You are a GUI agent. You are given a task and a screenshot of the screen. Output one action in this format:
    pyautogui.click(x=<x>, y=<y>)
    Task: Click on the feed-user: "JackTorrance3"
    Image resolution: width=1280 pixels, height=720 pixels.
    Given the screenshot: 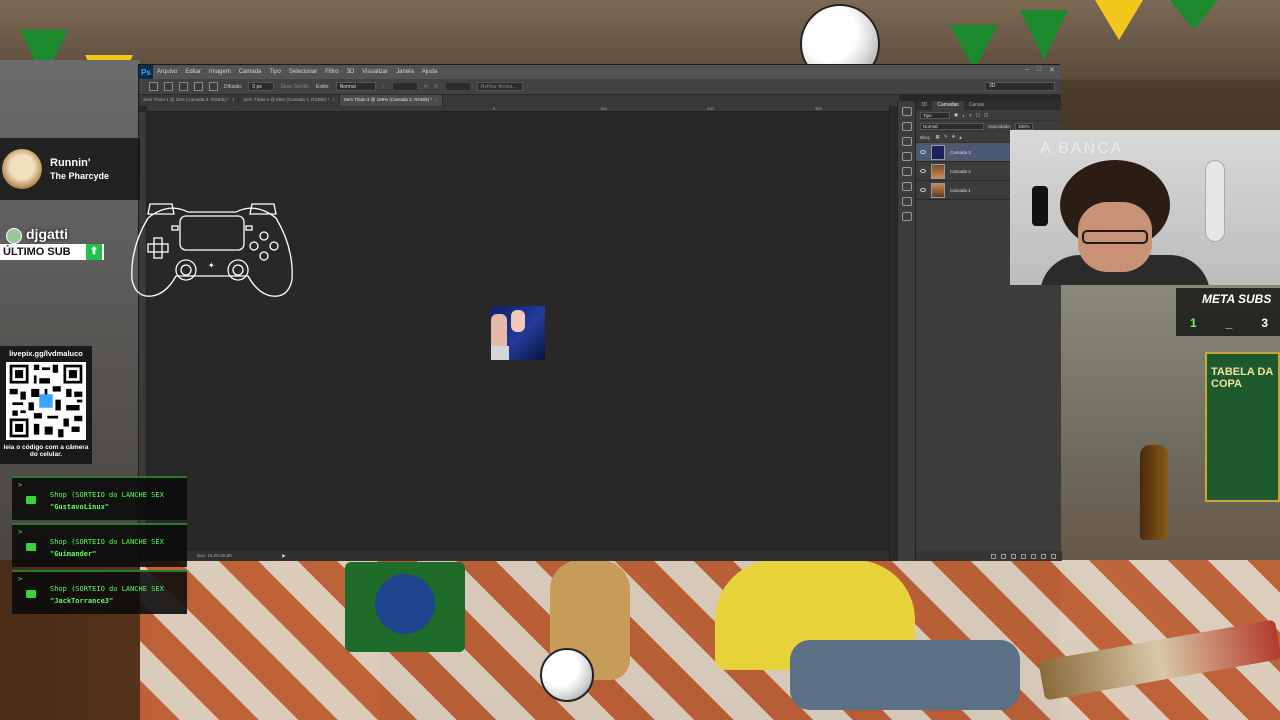 What is the action you would take?
    pyautogui.click(x=82, y=601)
    